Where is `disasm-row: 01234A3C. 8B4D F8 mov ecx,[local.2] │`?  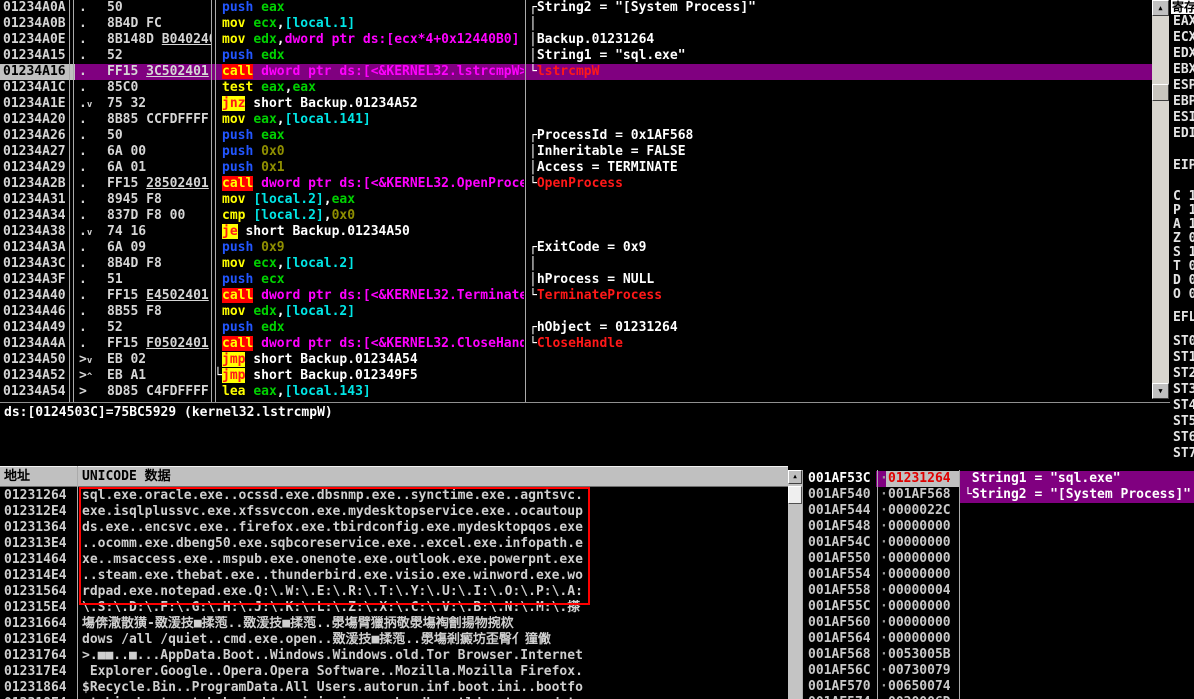 disasm-row: 01234A3C. 8B4D F8 mov ecx,[local.2] │ is located at coordinates (576, 264).